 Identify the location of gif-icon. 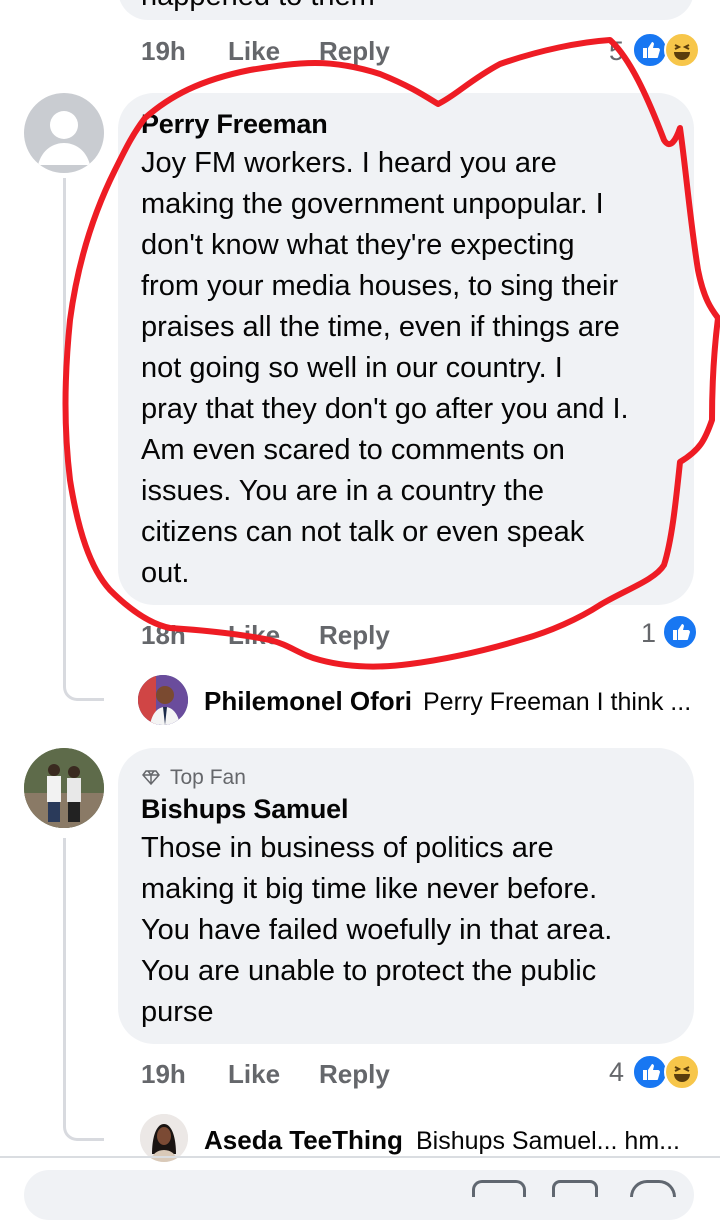
(575, 1188).